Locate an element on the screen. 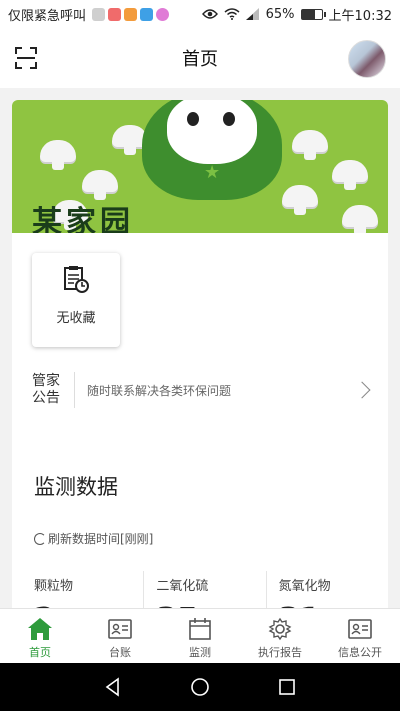 The image size is (400, 711). metric-label: 二氧化硫 is located at coordinates (182, 586).